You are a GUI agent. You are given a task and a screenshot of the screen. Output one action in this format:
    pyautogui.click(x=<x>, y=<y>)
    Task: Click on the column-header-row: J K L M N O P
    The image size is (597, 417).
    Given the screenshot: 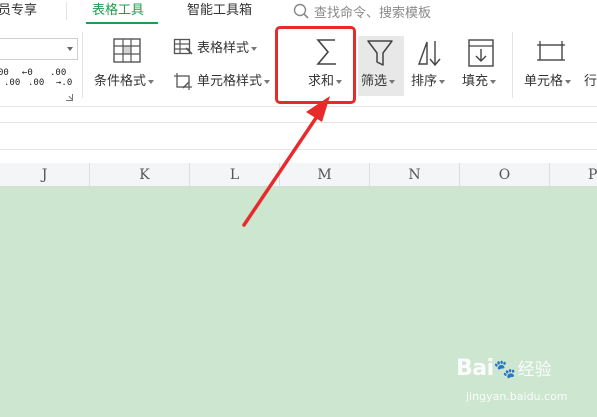 What is the action you would take?
    pyautogui.click(x=298, y=175)
    